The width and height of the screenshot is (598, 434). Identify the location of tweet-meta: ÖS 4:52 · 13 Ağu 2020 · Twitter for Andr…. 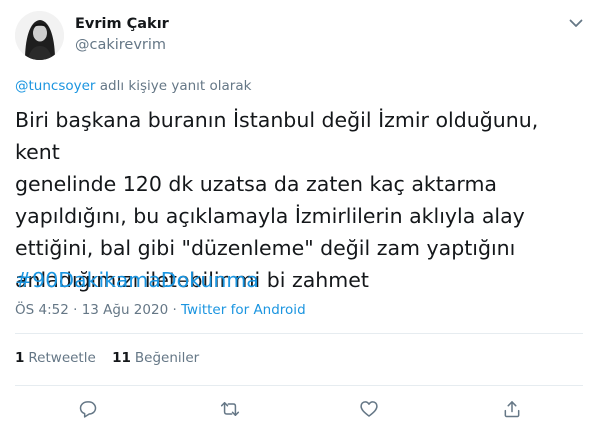
(160, 310).